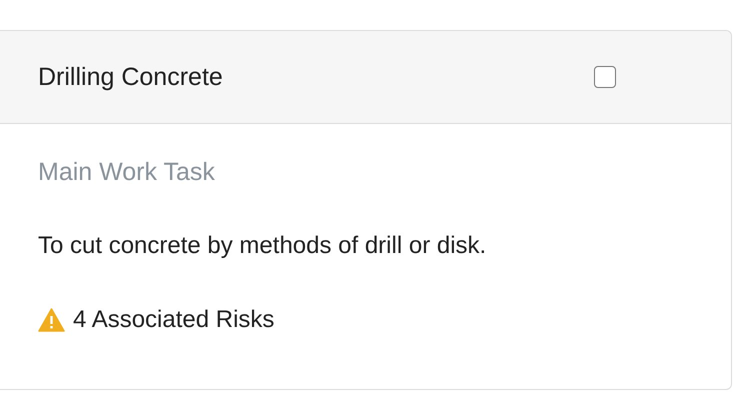 This screenshot has width=740, height=412. I want to click on task-type: Main Work Task, so click(127, 172).